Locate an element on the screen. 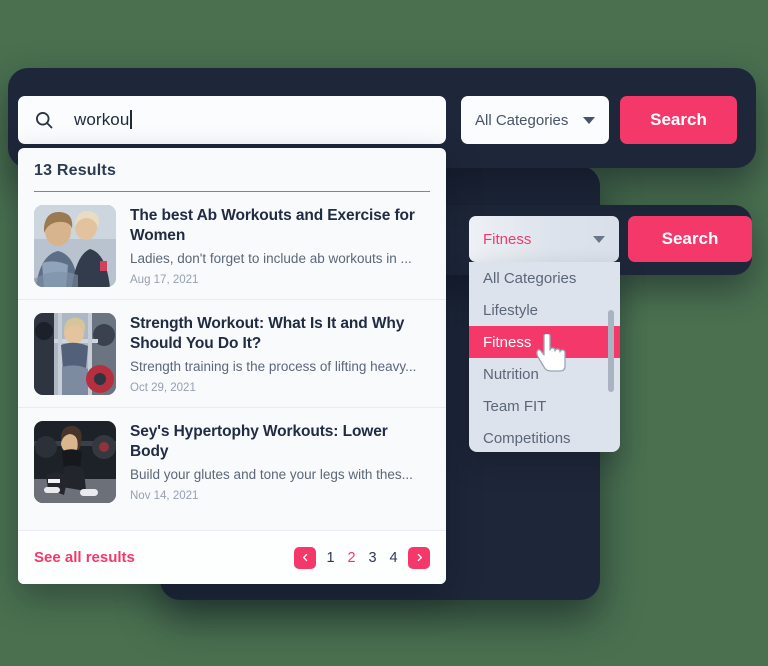 The height and width of the screenshot is (666, 768). chevron-left-icon is located at coordinates (305, 557).